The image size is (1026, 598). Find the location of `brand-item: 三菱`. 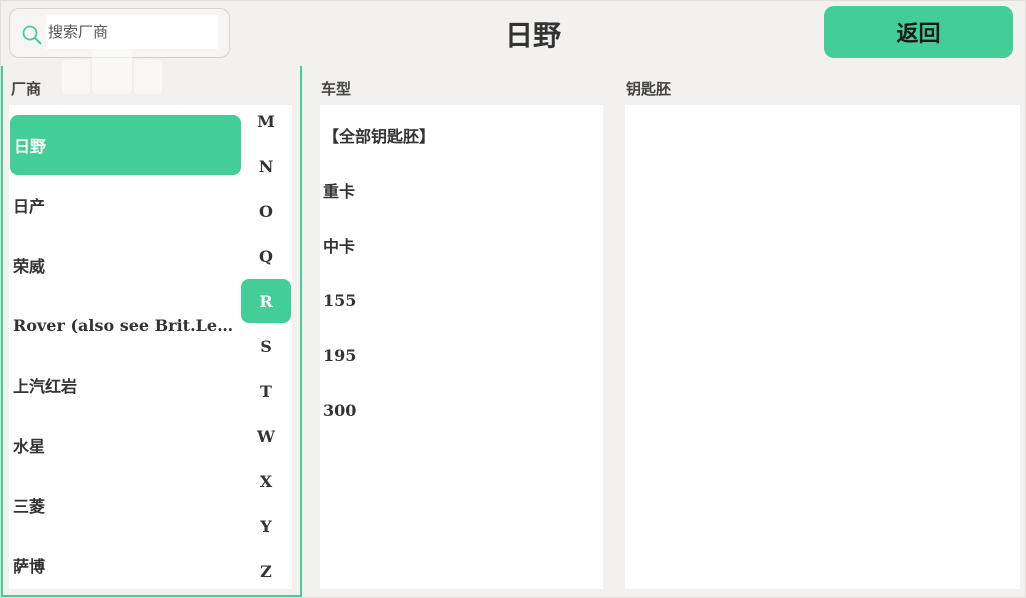

brand-item: 三菱 is located at coordinates (125, 505).